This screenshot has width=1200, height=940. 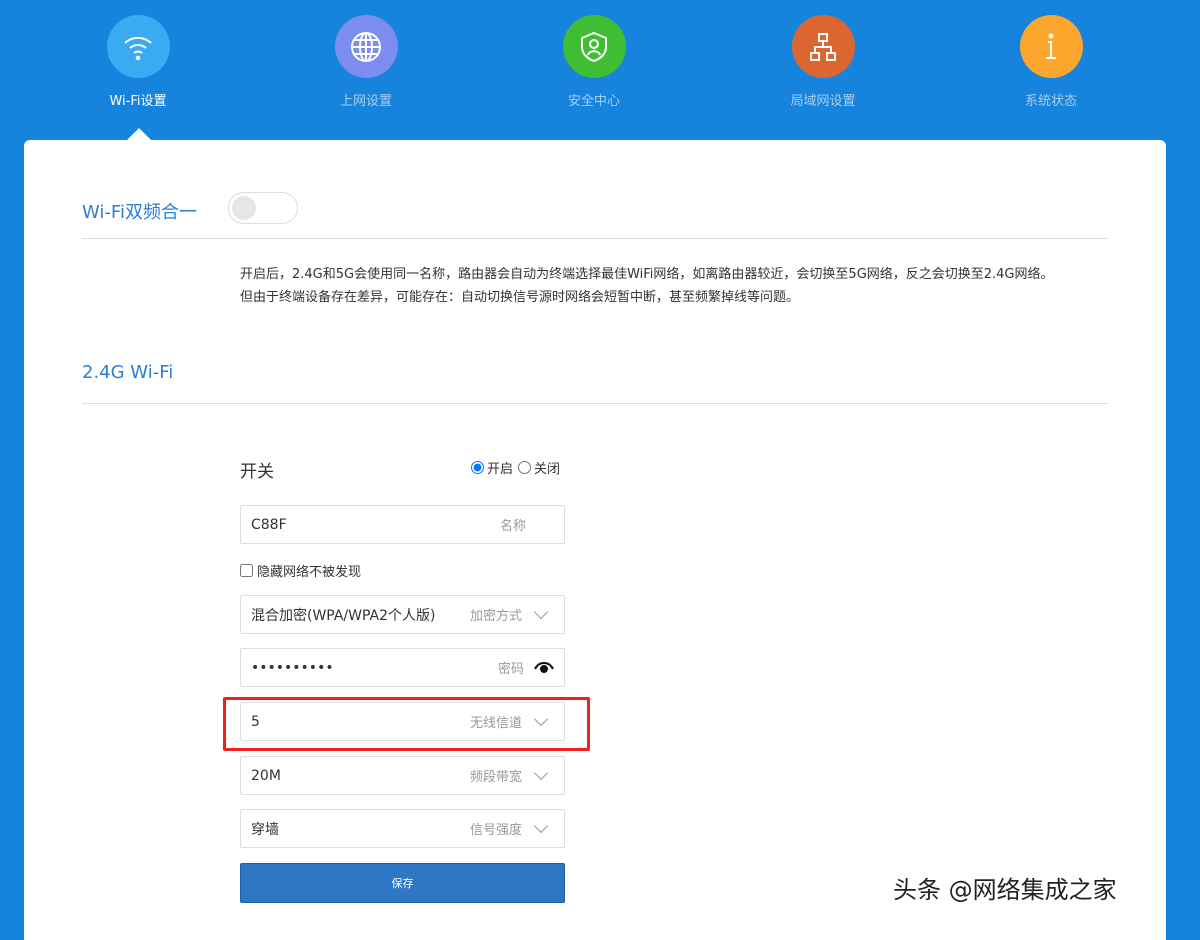 I want to click on switch-label: 开关, so click(x=257, y=472).